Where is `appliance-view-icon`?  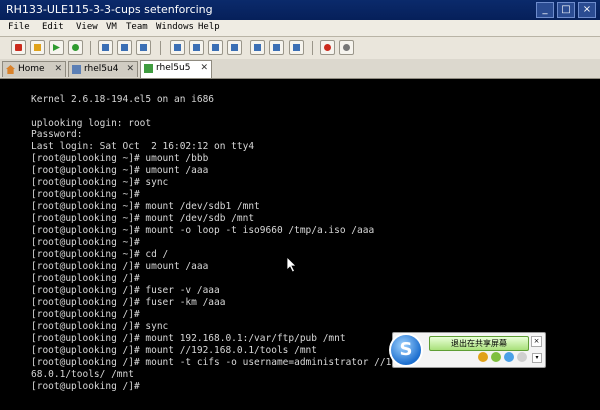
appliance-view-icon is located at coordinates (257, 47).